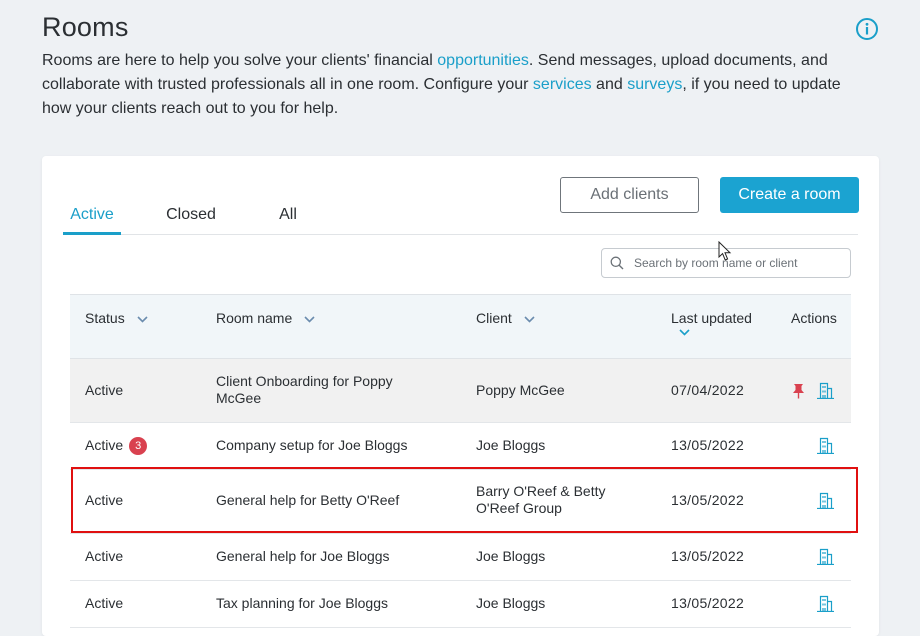 The image size is (920, 636). What do you see at coordinates (725, 251) in the screenshot?
I see `mouse-pointer-icon` at bounding box center [725, 251].